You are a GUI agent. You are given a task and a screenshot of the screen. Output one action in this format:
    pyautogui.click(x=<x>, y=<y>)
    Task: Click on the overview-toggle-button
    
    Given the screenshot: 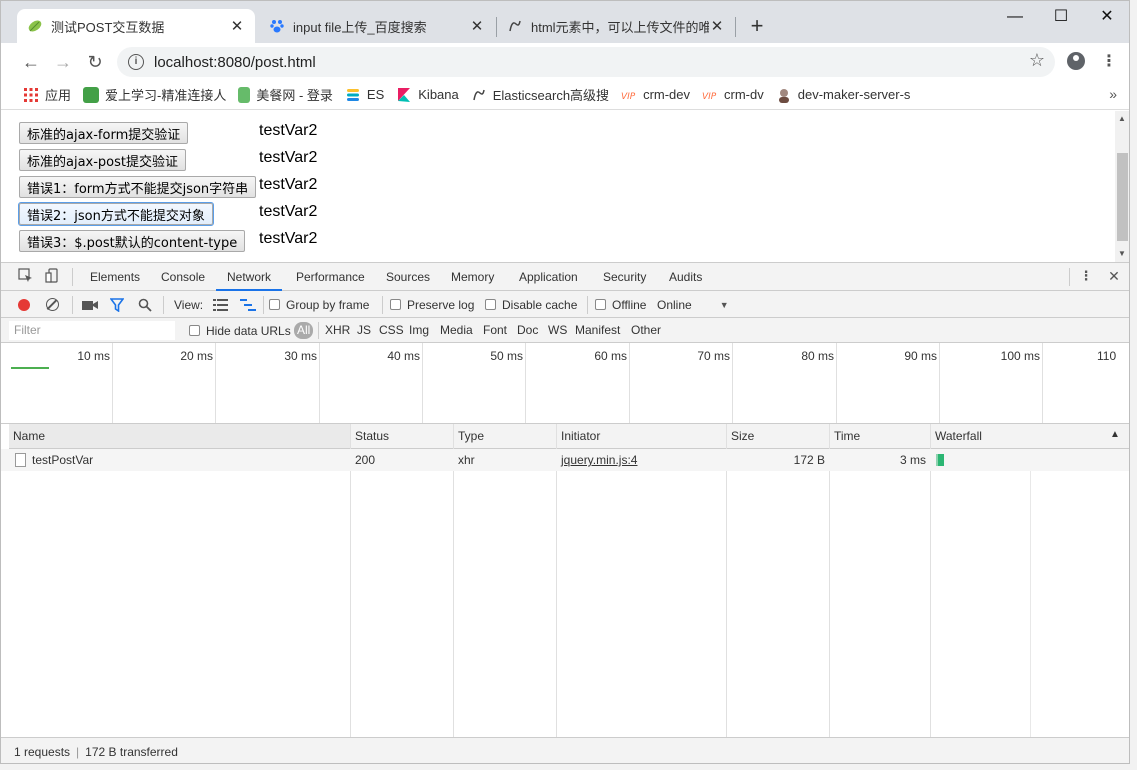 What is the action you would take?
    pyautogui.click(x=248, y=304)
    